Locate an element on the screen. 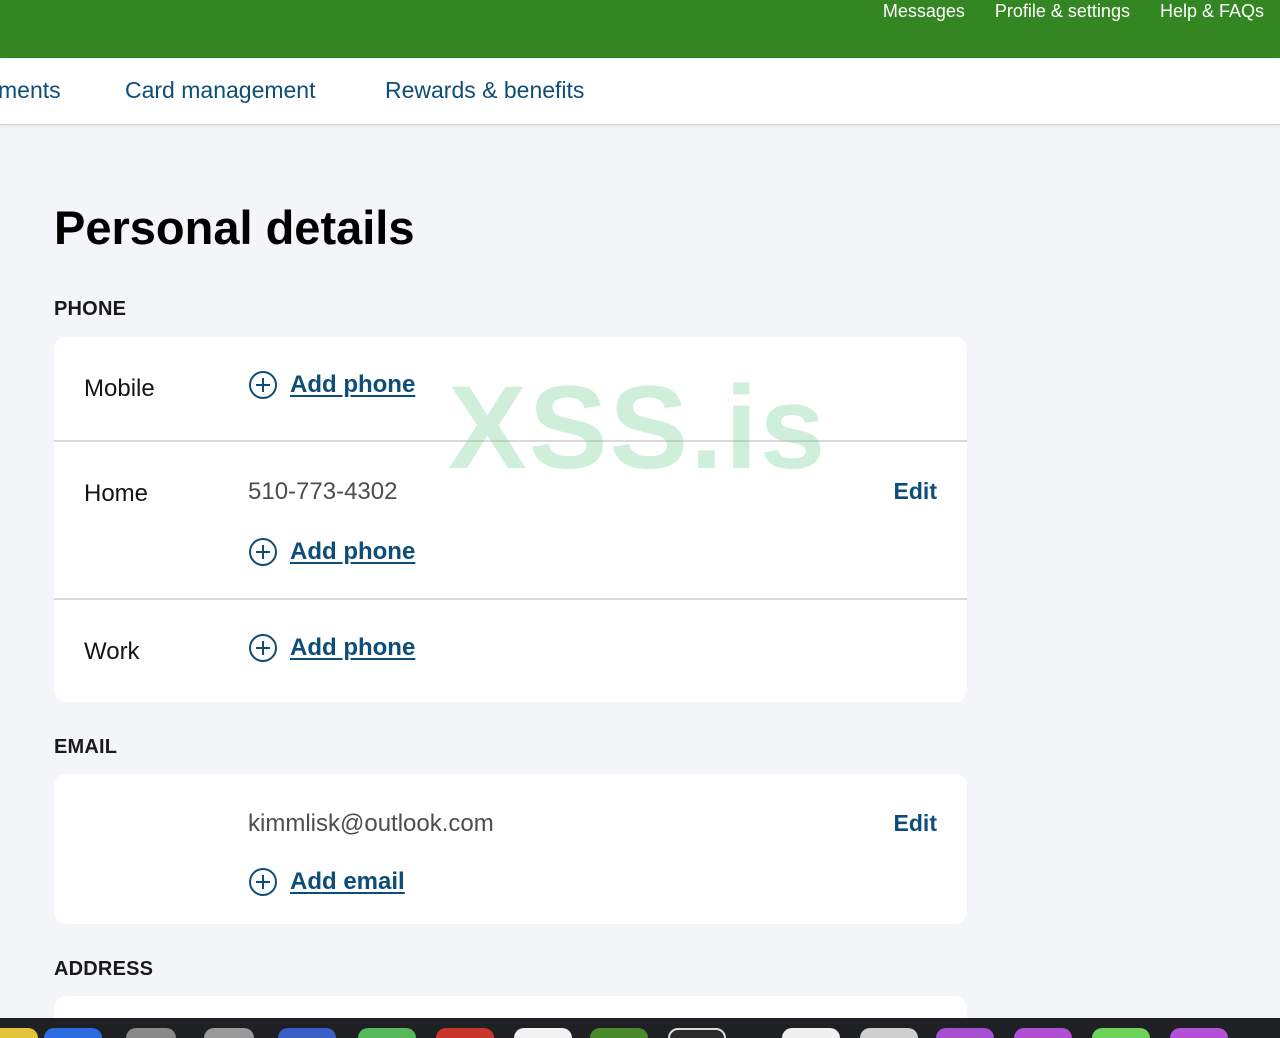  macos-dock is located at coordinates (640, 1028).